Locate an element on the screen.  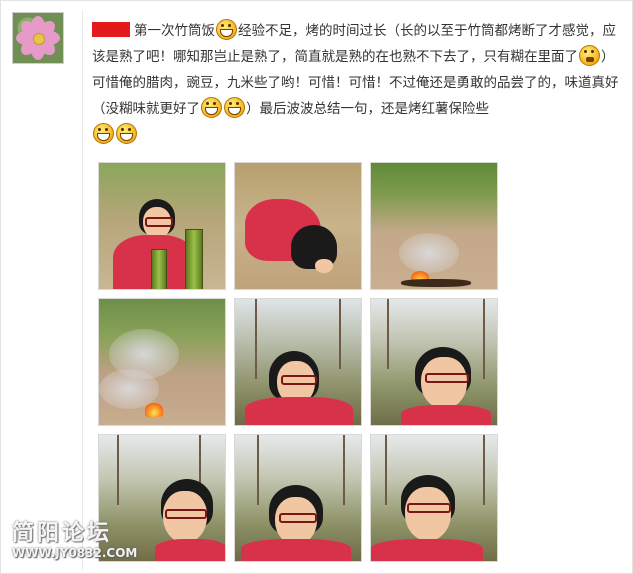
post-text-1: 第一次竹筒饭 is located at coordinates (174, 31).